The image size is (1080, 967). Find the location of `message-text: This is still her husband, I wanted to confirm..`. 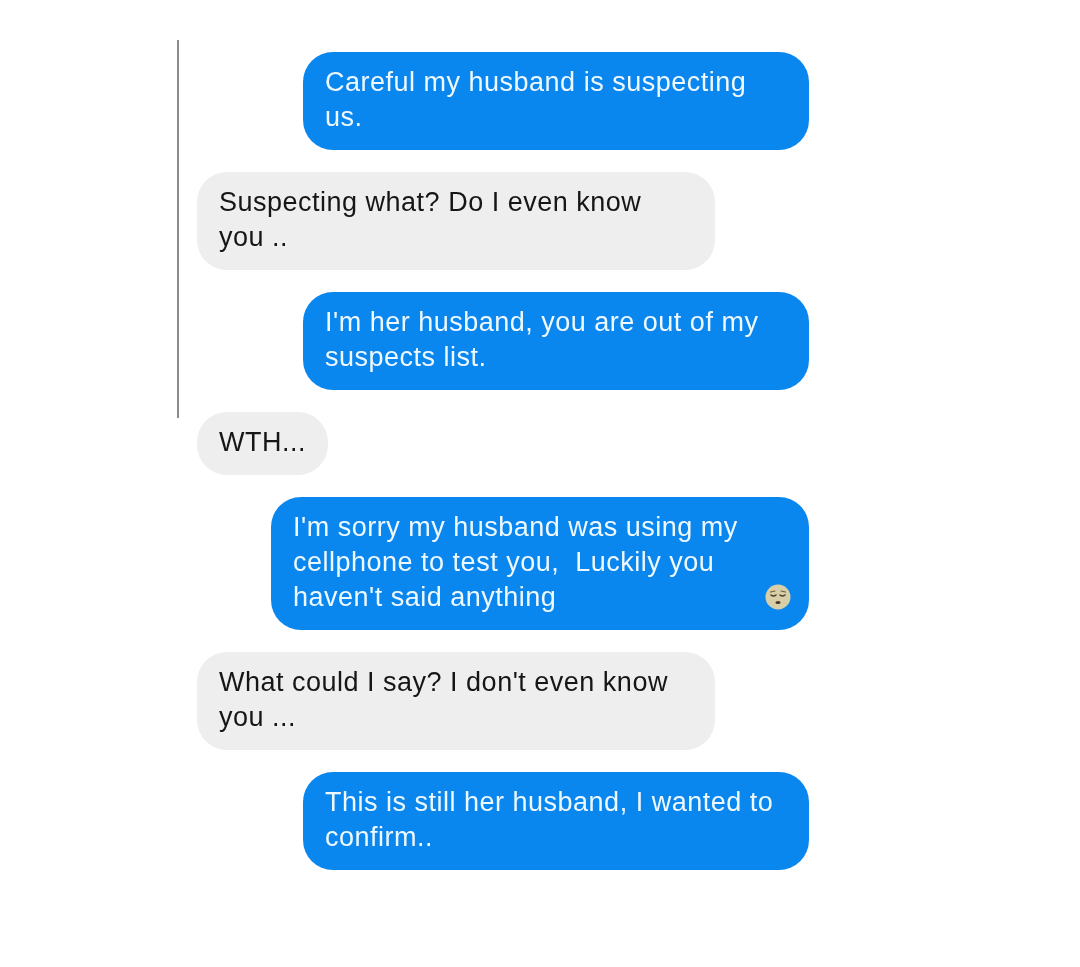

message-text: This is still her husband, I wanted to confirm.. is located at coordinates (550, 820).